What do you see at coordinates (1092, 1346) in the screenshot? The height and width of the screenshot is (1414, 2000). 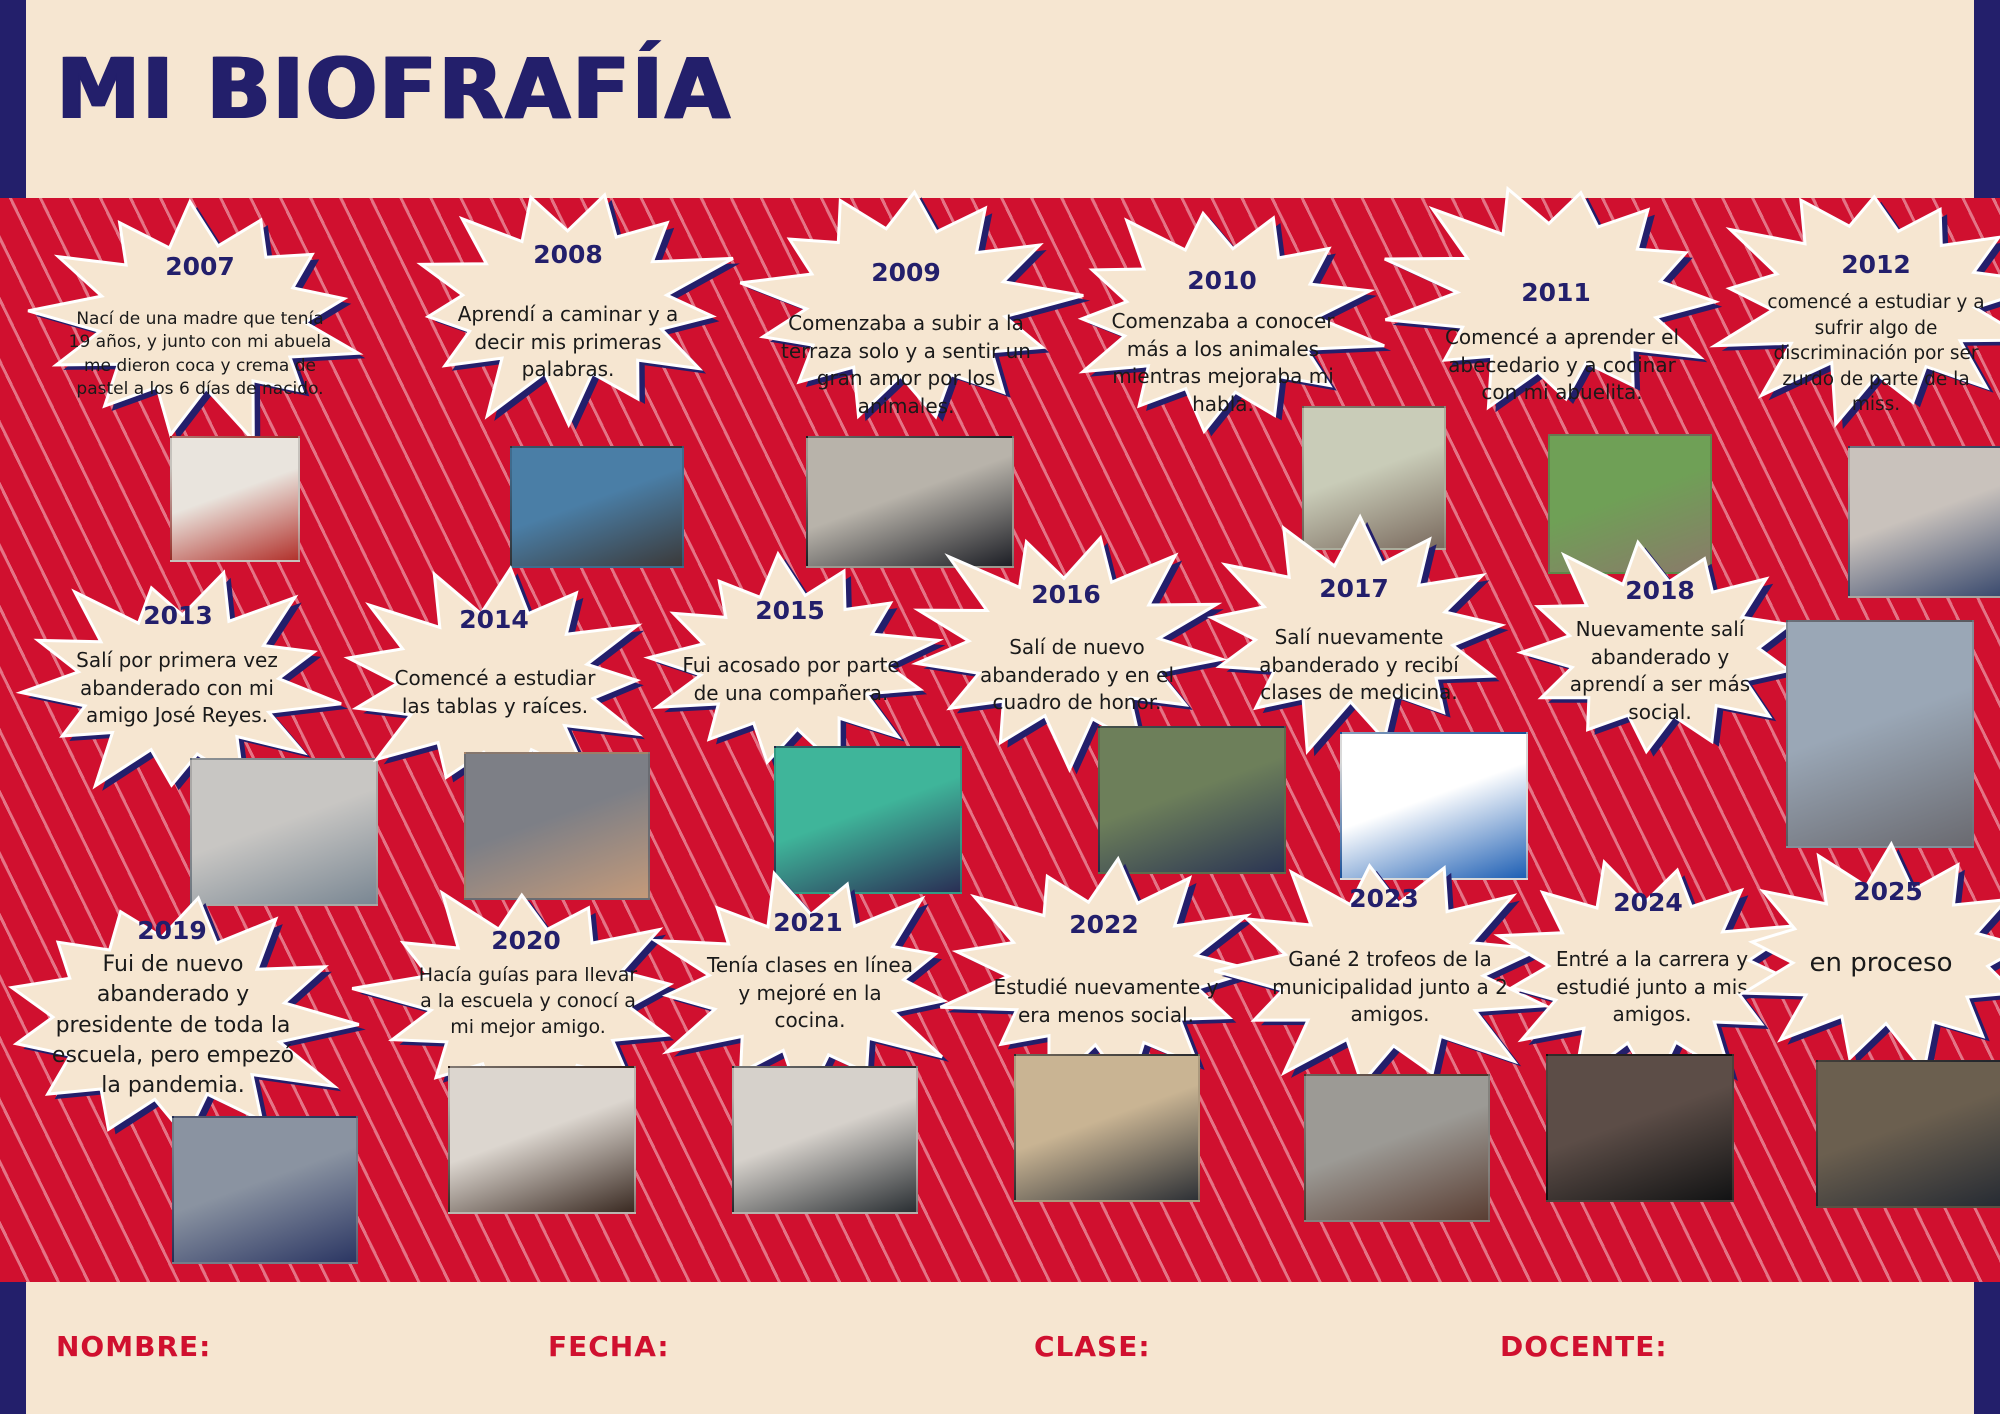 I see `footer-clase-label: CLASE:` at bounding box center [1092, 1346].